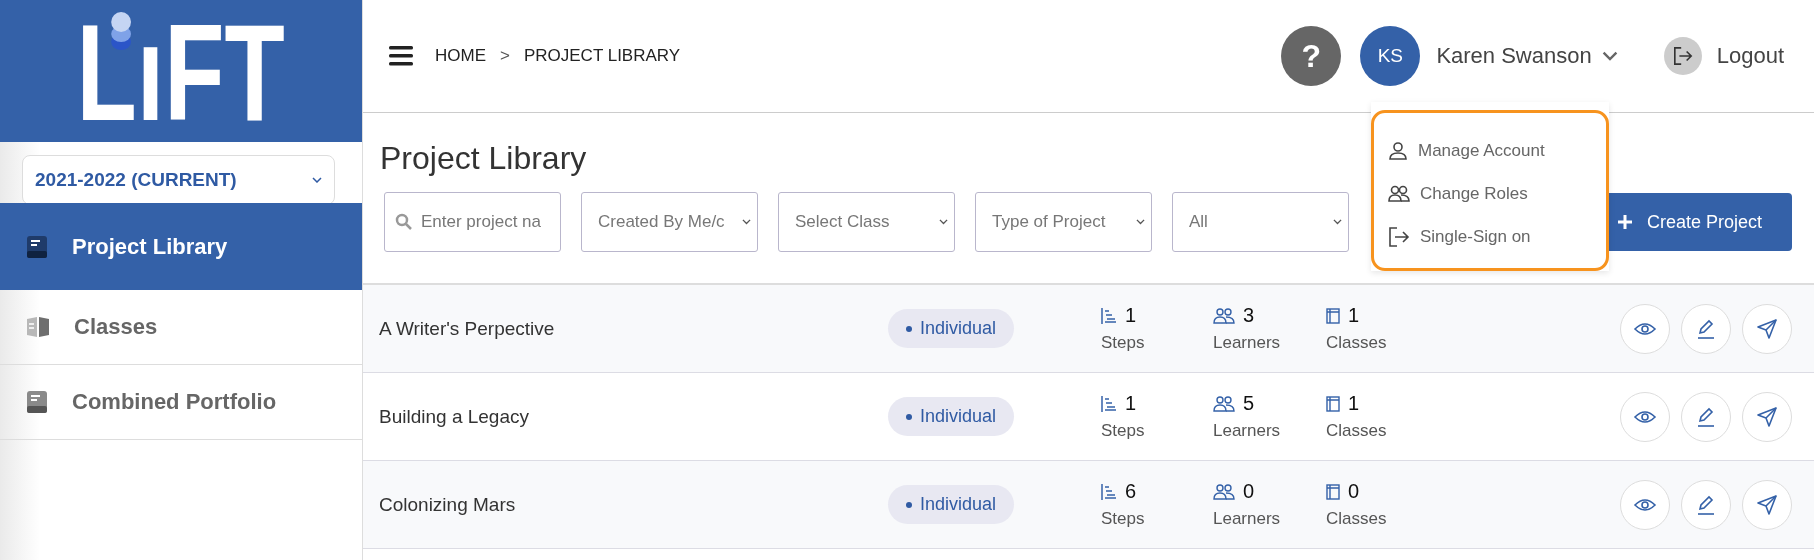 This screenshot has width=1814, height=560. Describe the element at coordinates (1249, 315) in the screenshot. I see `learners-count: 3` at that location.